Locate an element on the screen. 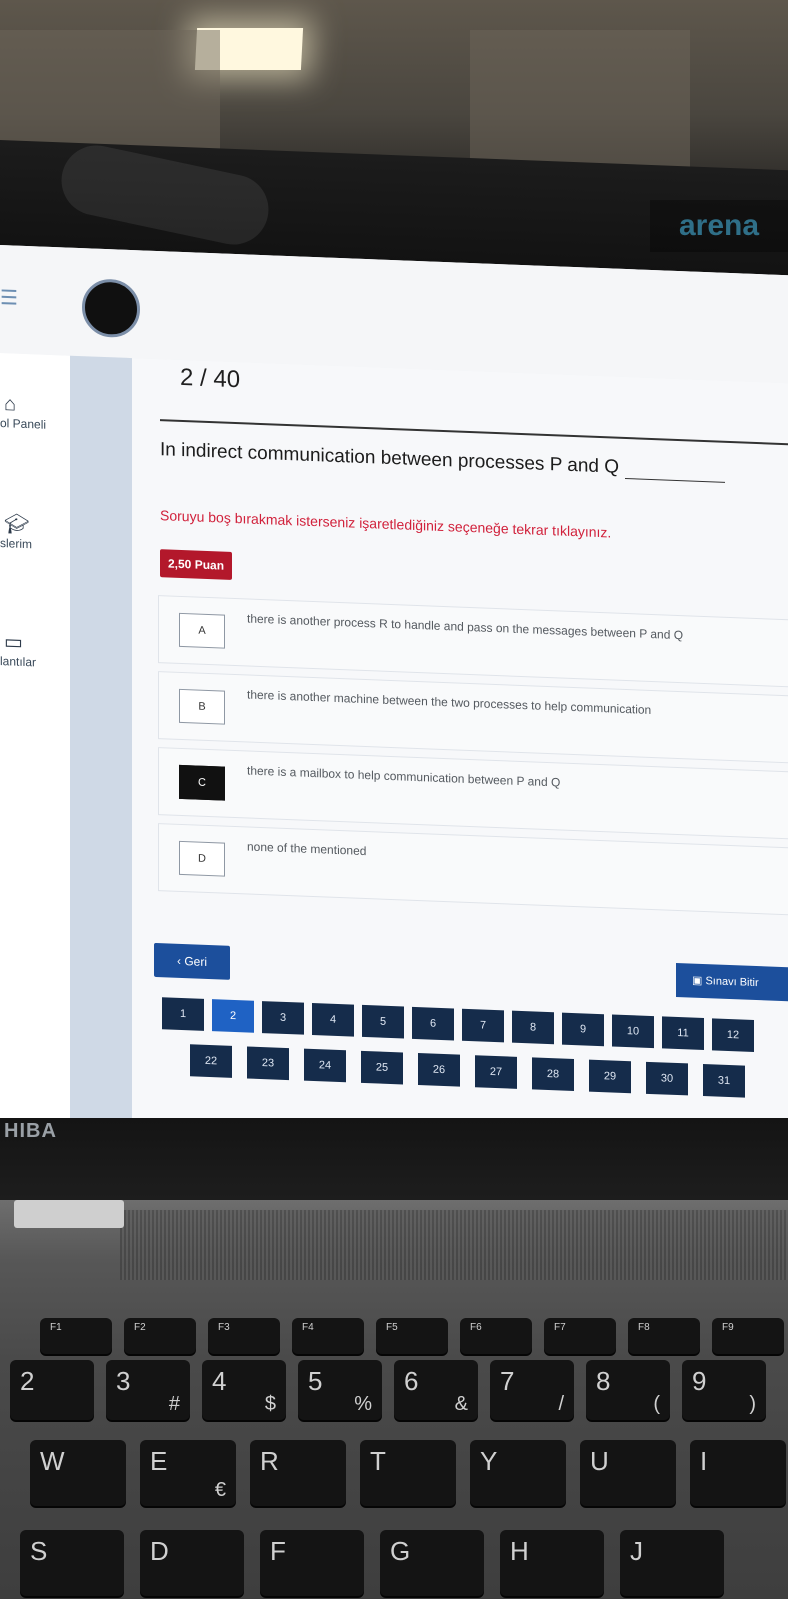 The width and height of the screenshot is (788, 1599). finish-label: Sınavı Bitir is located at coordinates (732, 982).